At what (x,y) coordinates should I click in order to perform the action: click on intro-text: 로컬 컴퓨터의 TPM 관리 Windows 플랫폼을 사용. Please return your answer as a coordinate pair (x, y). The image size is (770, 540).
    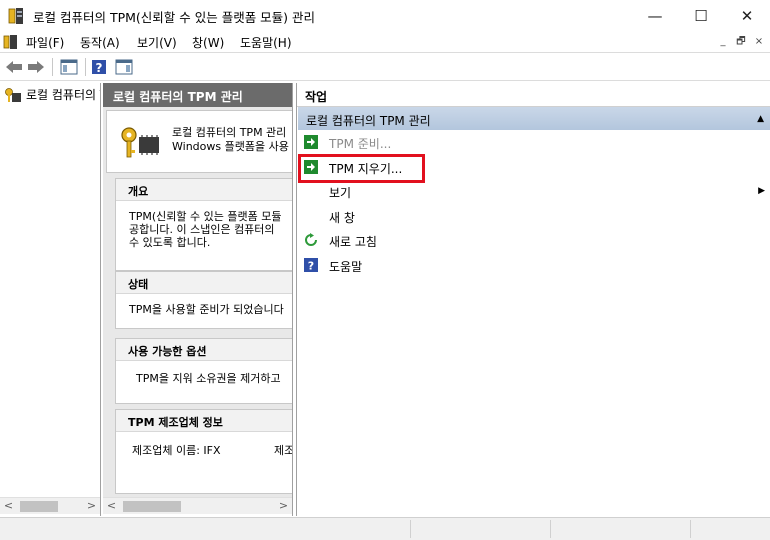
    Looking at the image, I should click on (230, 140).